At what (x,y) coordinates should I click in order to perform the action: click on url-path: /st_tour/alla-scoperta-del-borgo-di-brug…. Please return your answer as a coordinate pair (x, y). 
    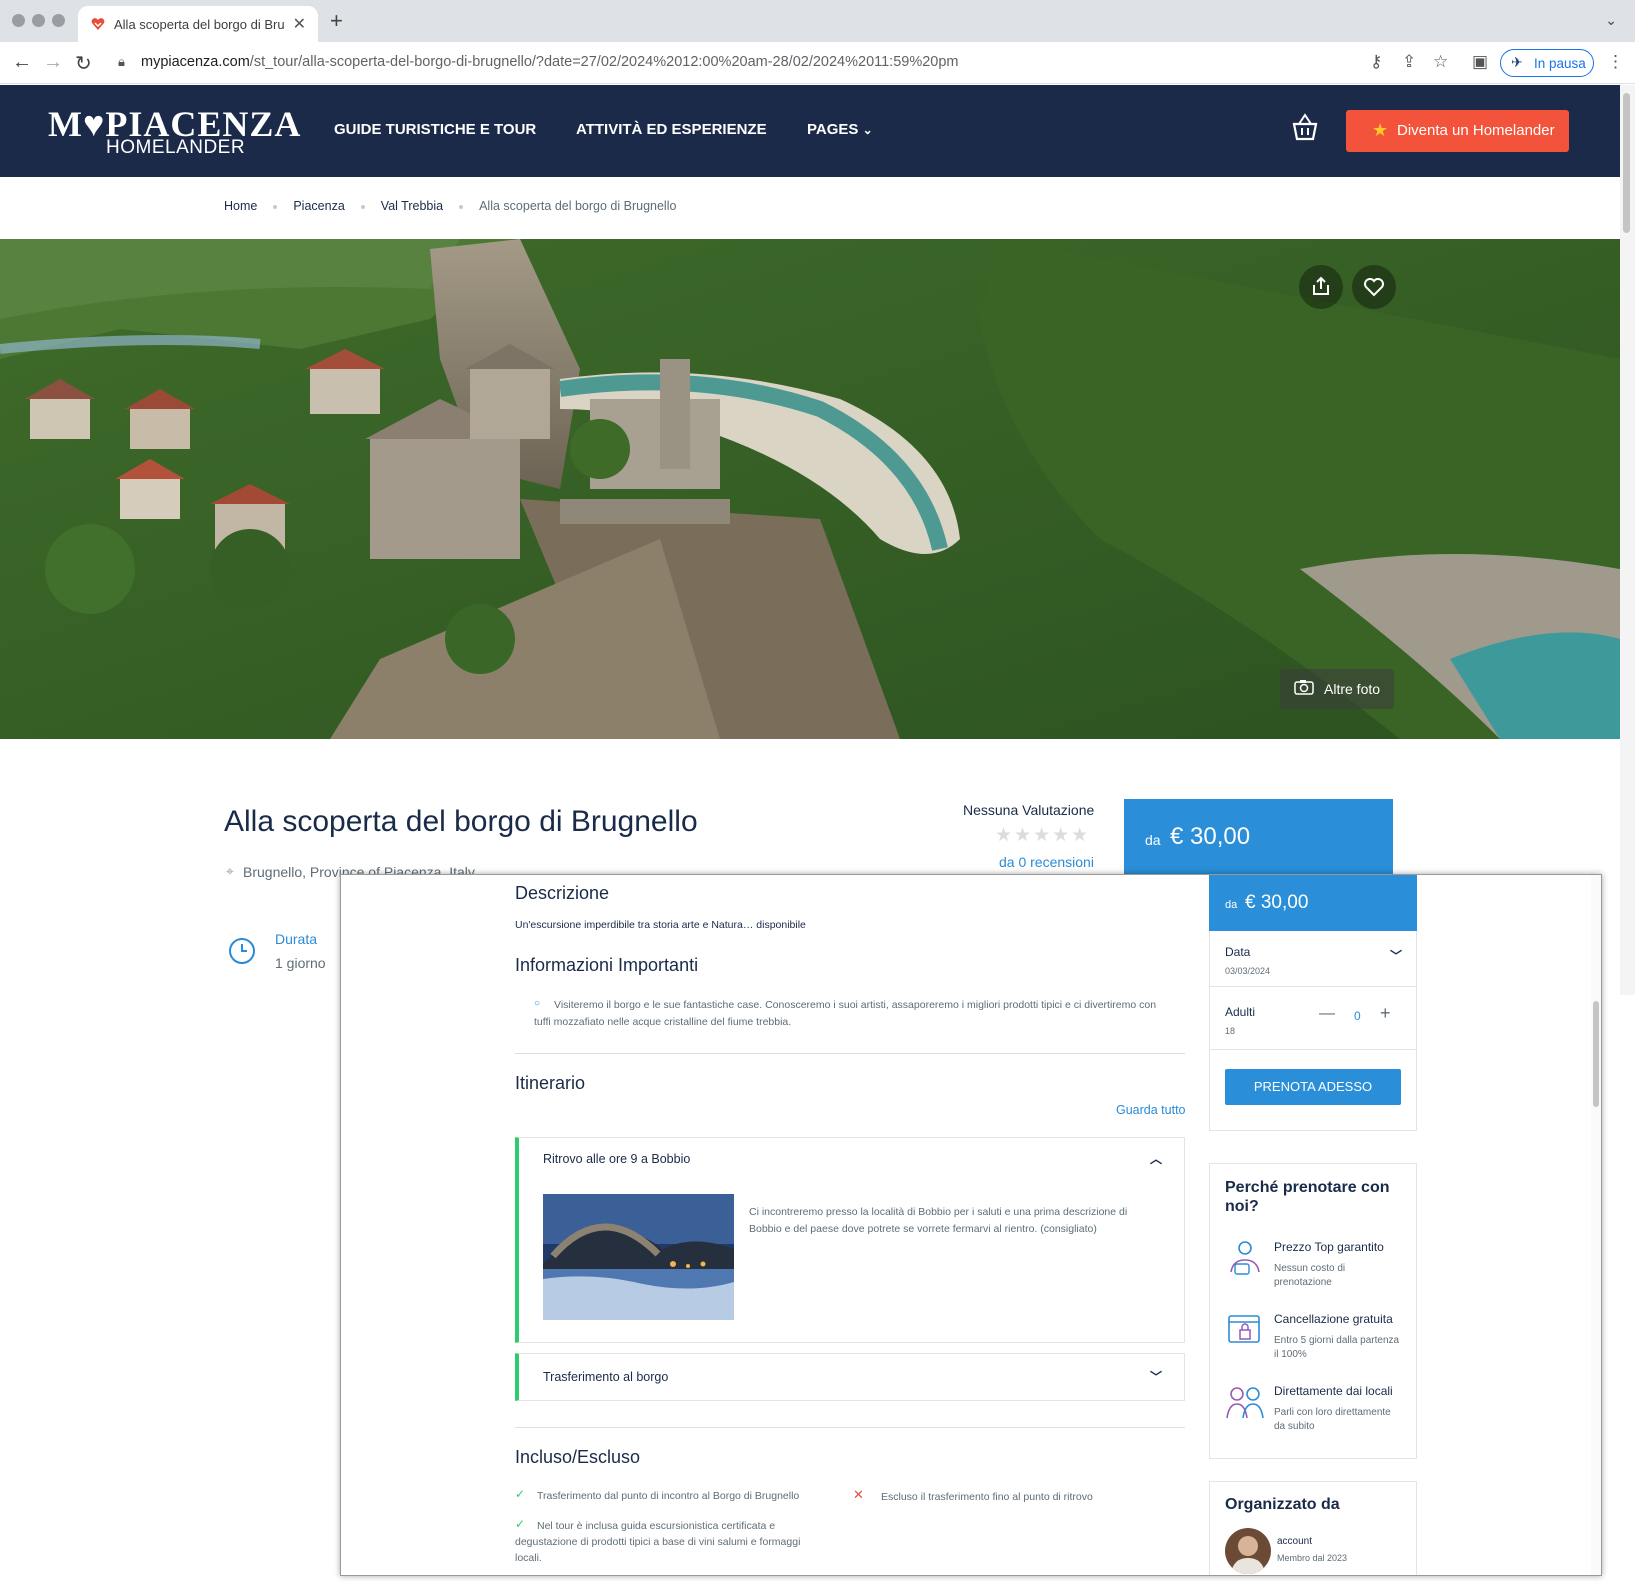
    Looking at the image, I should click on (604, 62).